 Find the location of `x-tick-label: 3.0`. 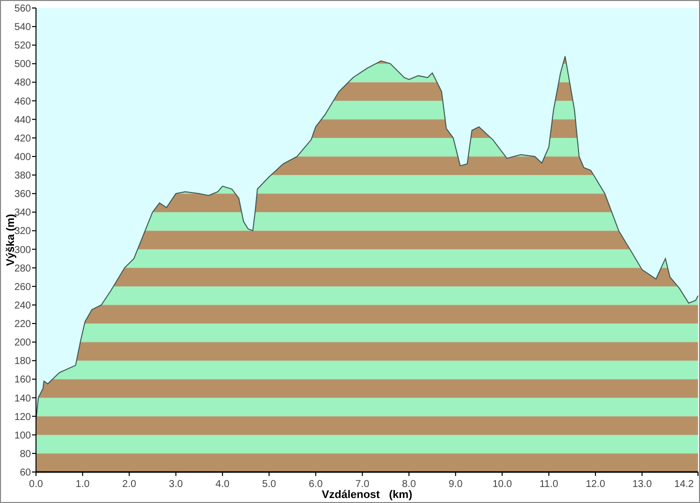

x-tick-label: 3.0 is located at coordinates (175, 484).